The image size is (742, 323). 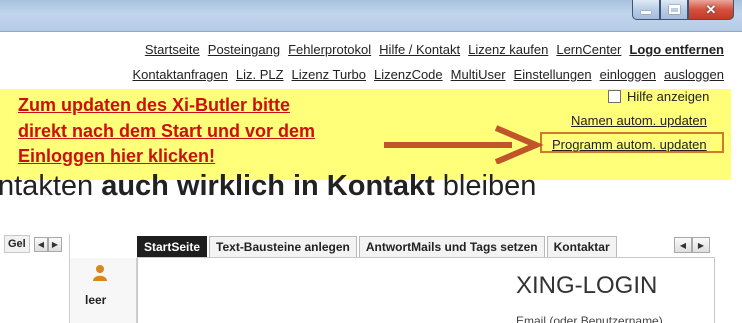 What do you see at coordinates (329, 74) in the screenshot?
I see `nav-lizenz-turbo: Lizenz Turbo` at bounding box center [329, 74].